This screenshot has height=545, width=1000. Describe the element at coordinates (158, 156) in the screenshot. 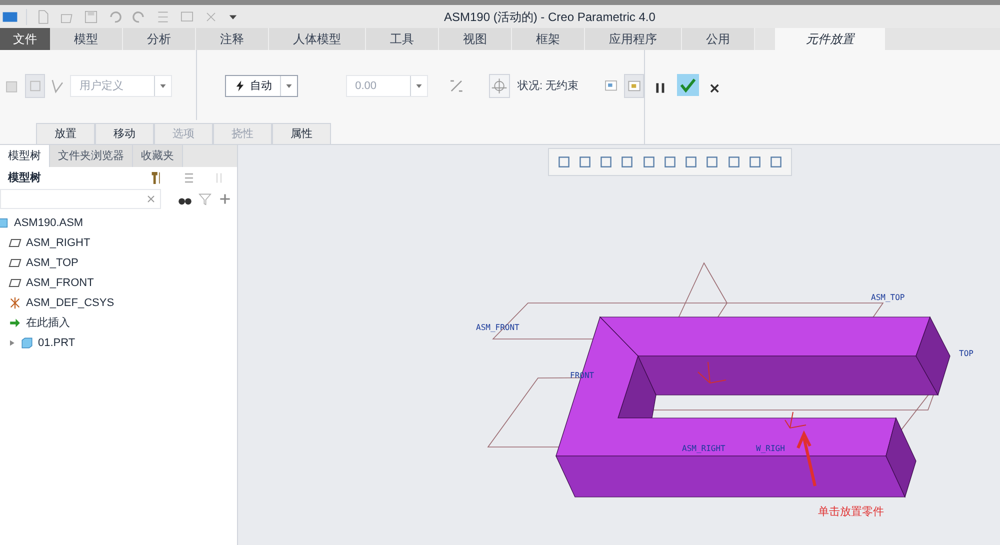

I see `navigator-tab: 收藏夹` at that location.